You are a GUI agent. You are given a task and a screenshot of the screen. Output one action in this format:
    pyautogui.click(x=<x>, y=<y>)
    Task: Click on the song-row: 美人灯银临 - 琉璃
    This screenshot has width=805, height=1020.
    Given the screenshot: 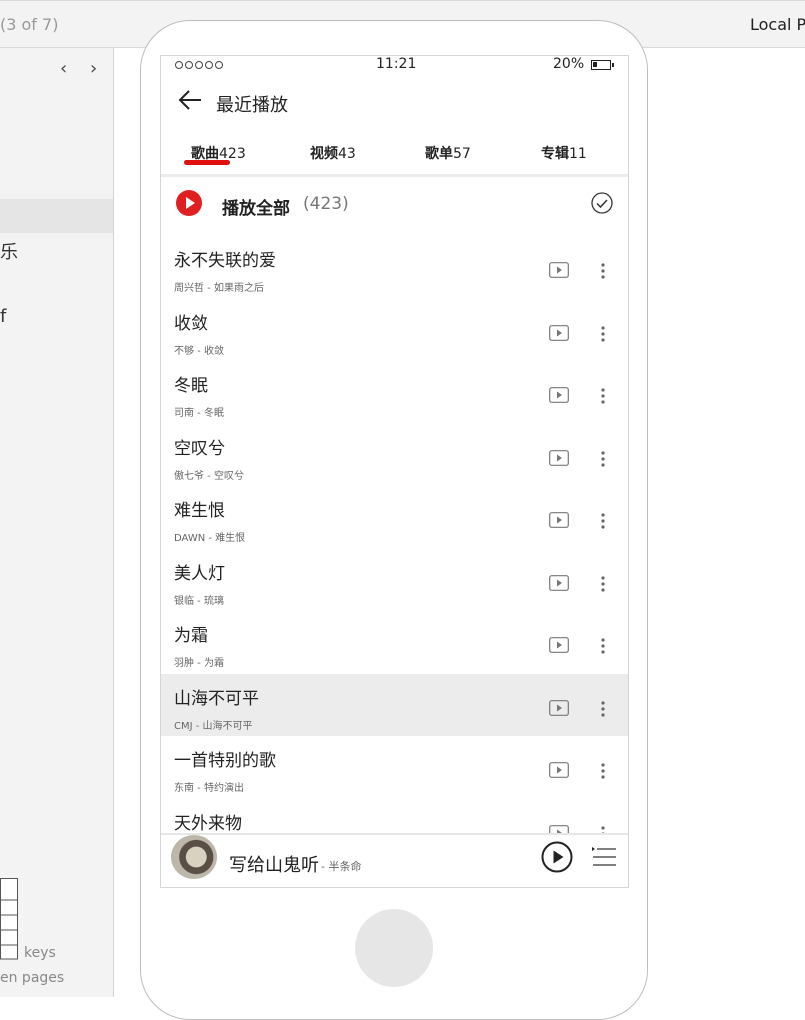 What is the action you would take?
    pyautogui.click(x=394, y=580)
    